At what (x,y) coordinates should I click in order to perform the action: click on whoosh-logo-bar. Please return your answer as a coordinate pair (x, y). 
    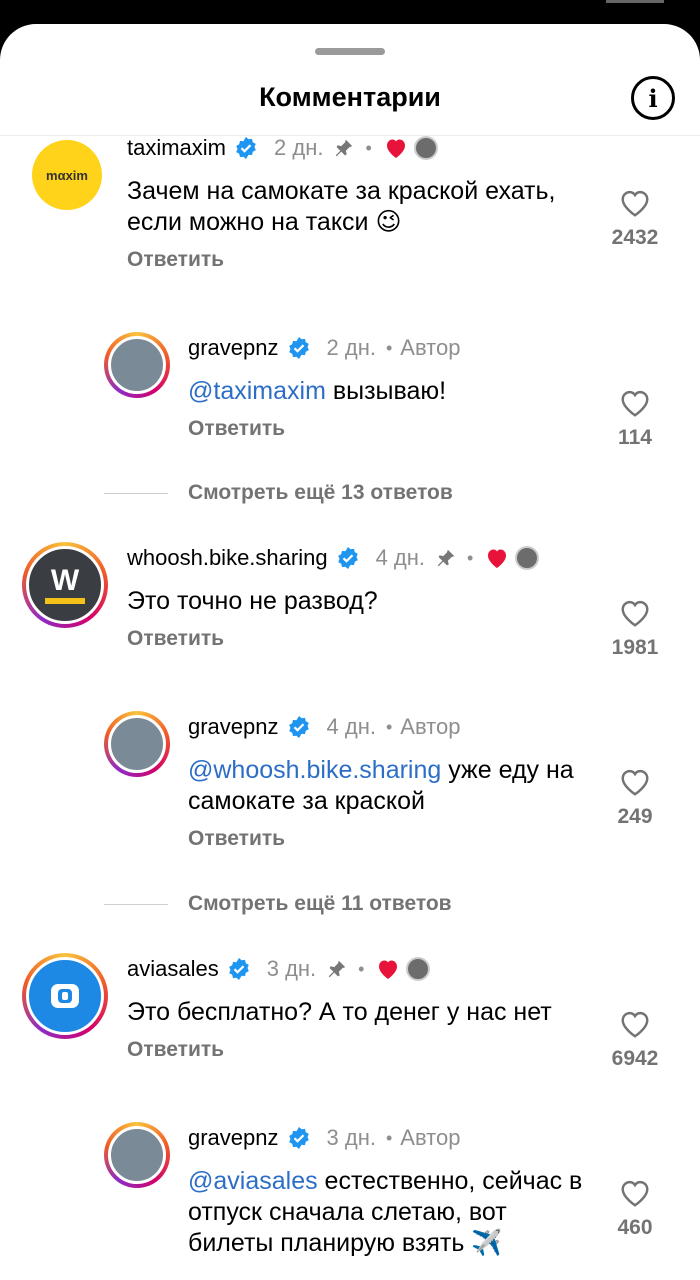
    Looking at the image, I should click on (65, 601).